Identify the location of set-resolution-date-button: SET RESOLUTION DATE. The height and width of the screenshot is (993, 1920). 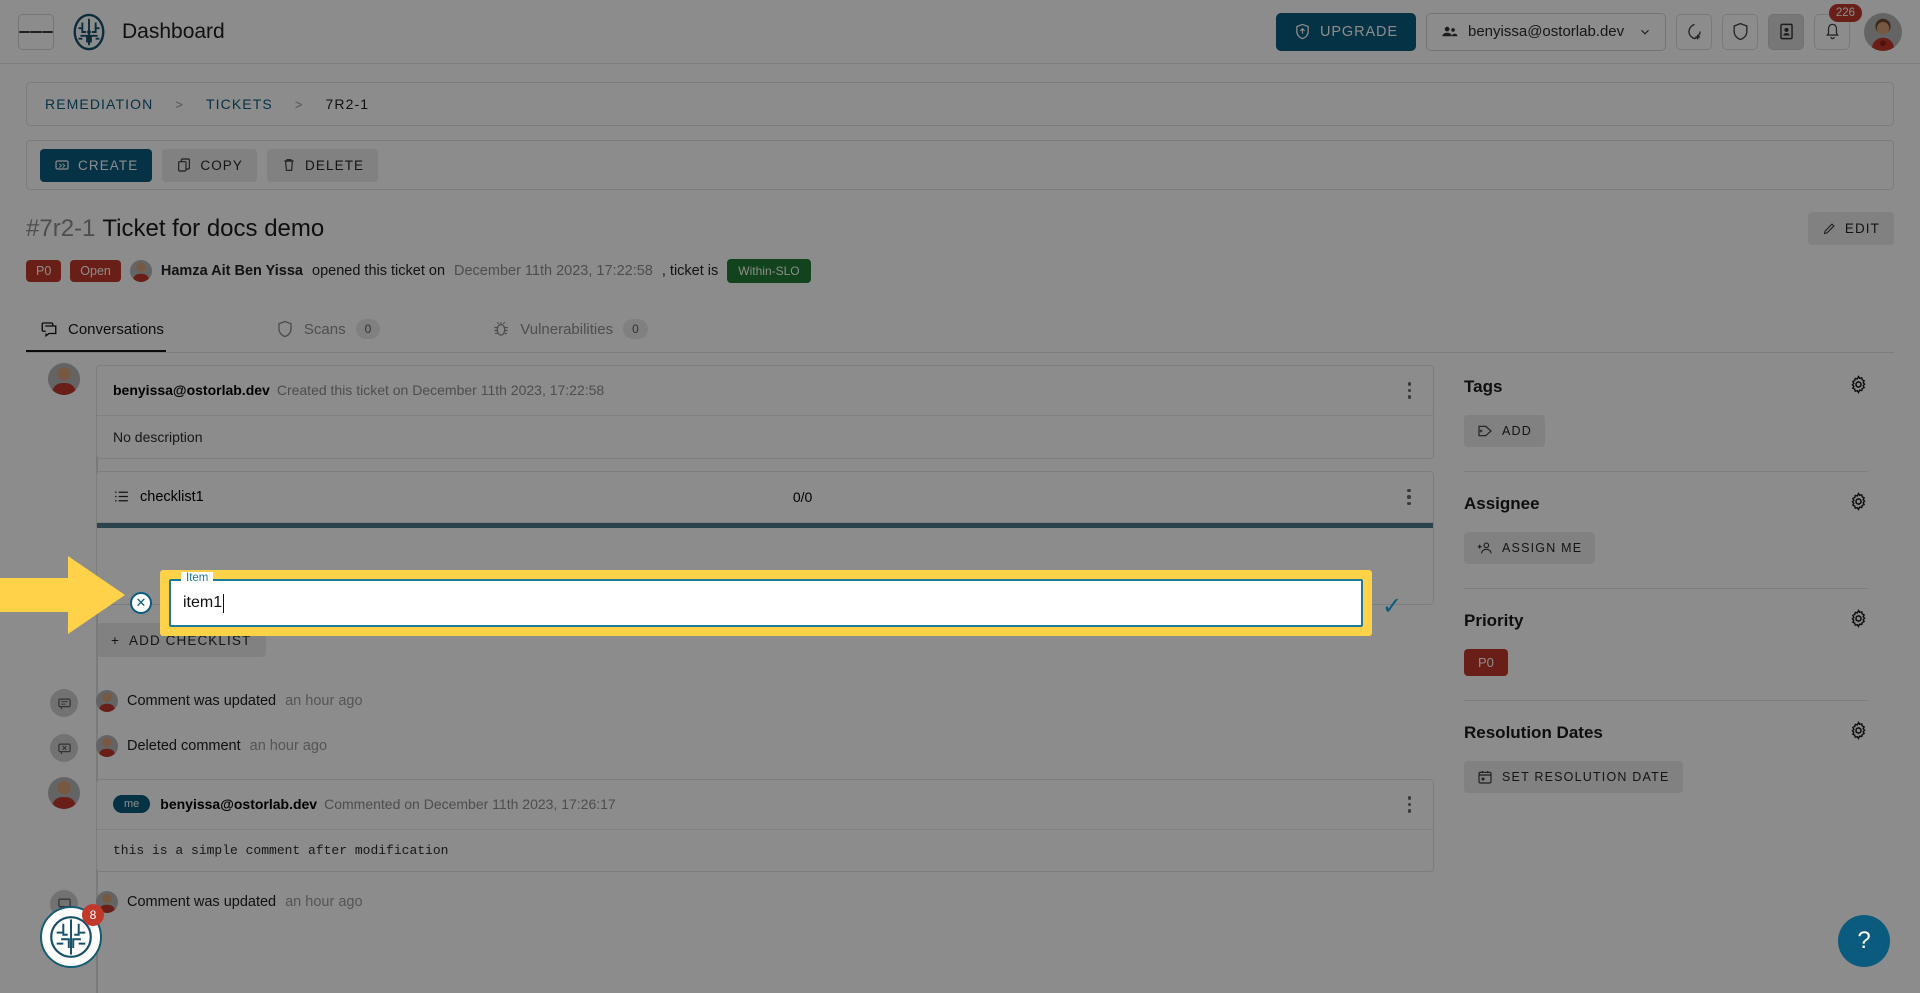
(1573, 777).